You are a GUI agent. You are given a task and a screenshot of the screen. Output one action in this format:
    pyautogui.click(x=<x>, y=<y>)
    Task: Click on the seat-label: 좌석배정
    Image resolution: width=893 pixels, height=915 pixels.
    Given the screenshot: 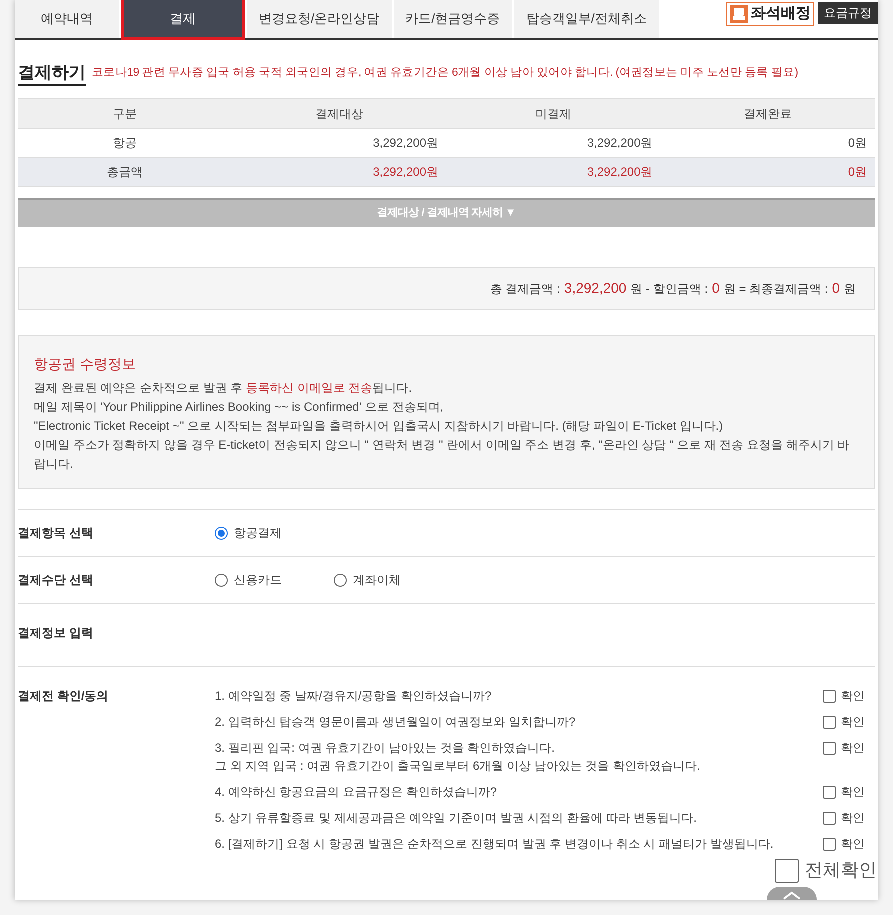 What is the action you would take?
    pyautogui.click(x=781, y=14)
    